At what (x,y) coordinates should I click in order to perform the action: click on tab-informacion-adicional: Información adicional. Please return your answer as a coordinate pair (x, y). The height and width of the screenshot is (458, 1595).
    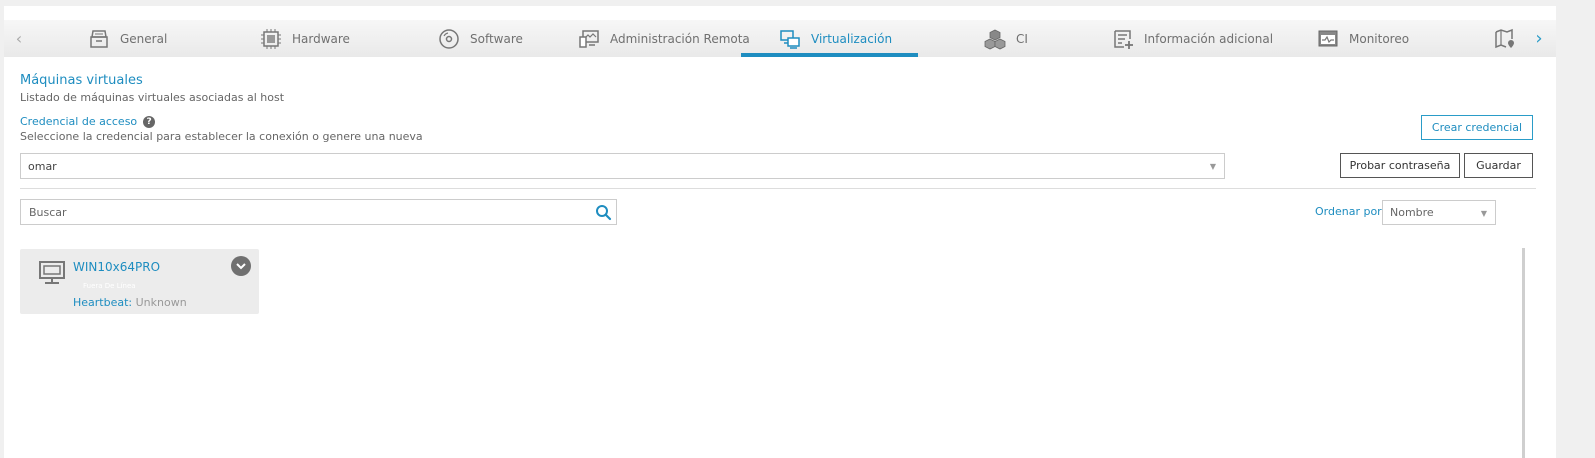
    Looking at the image, I should click on (1192, 38).